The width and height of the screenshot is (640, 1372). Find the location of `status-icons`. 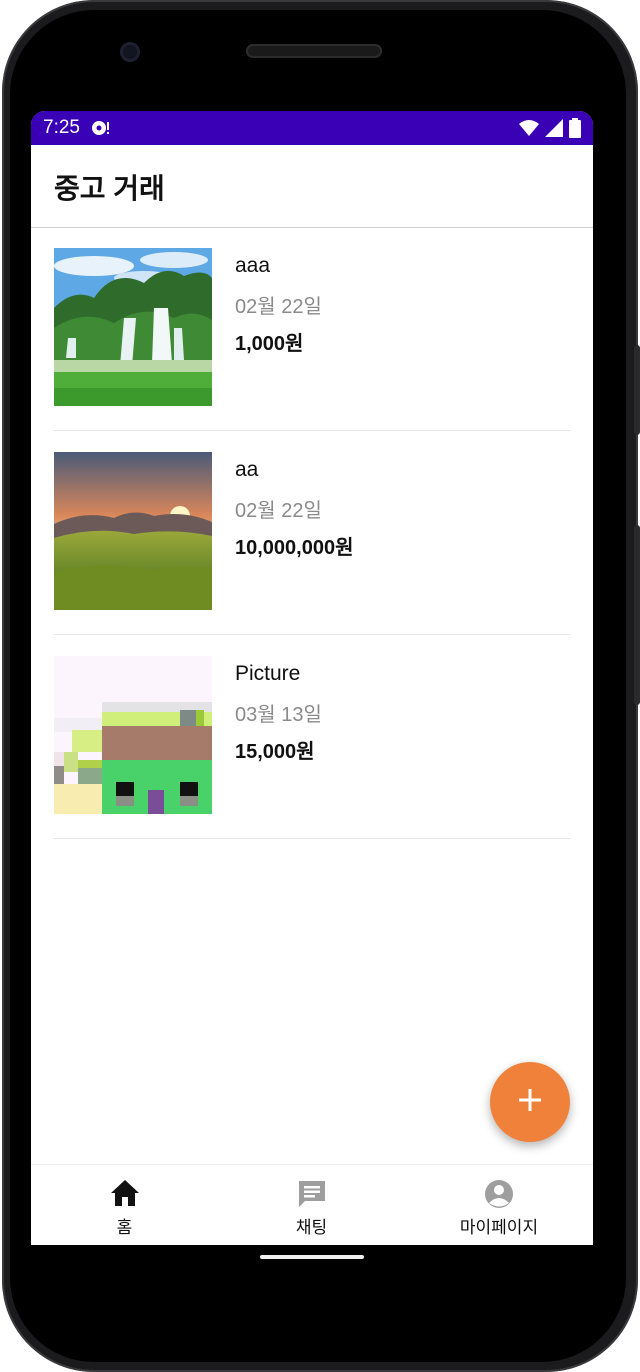

status-icons is located at coordinates (550, 130).